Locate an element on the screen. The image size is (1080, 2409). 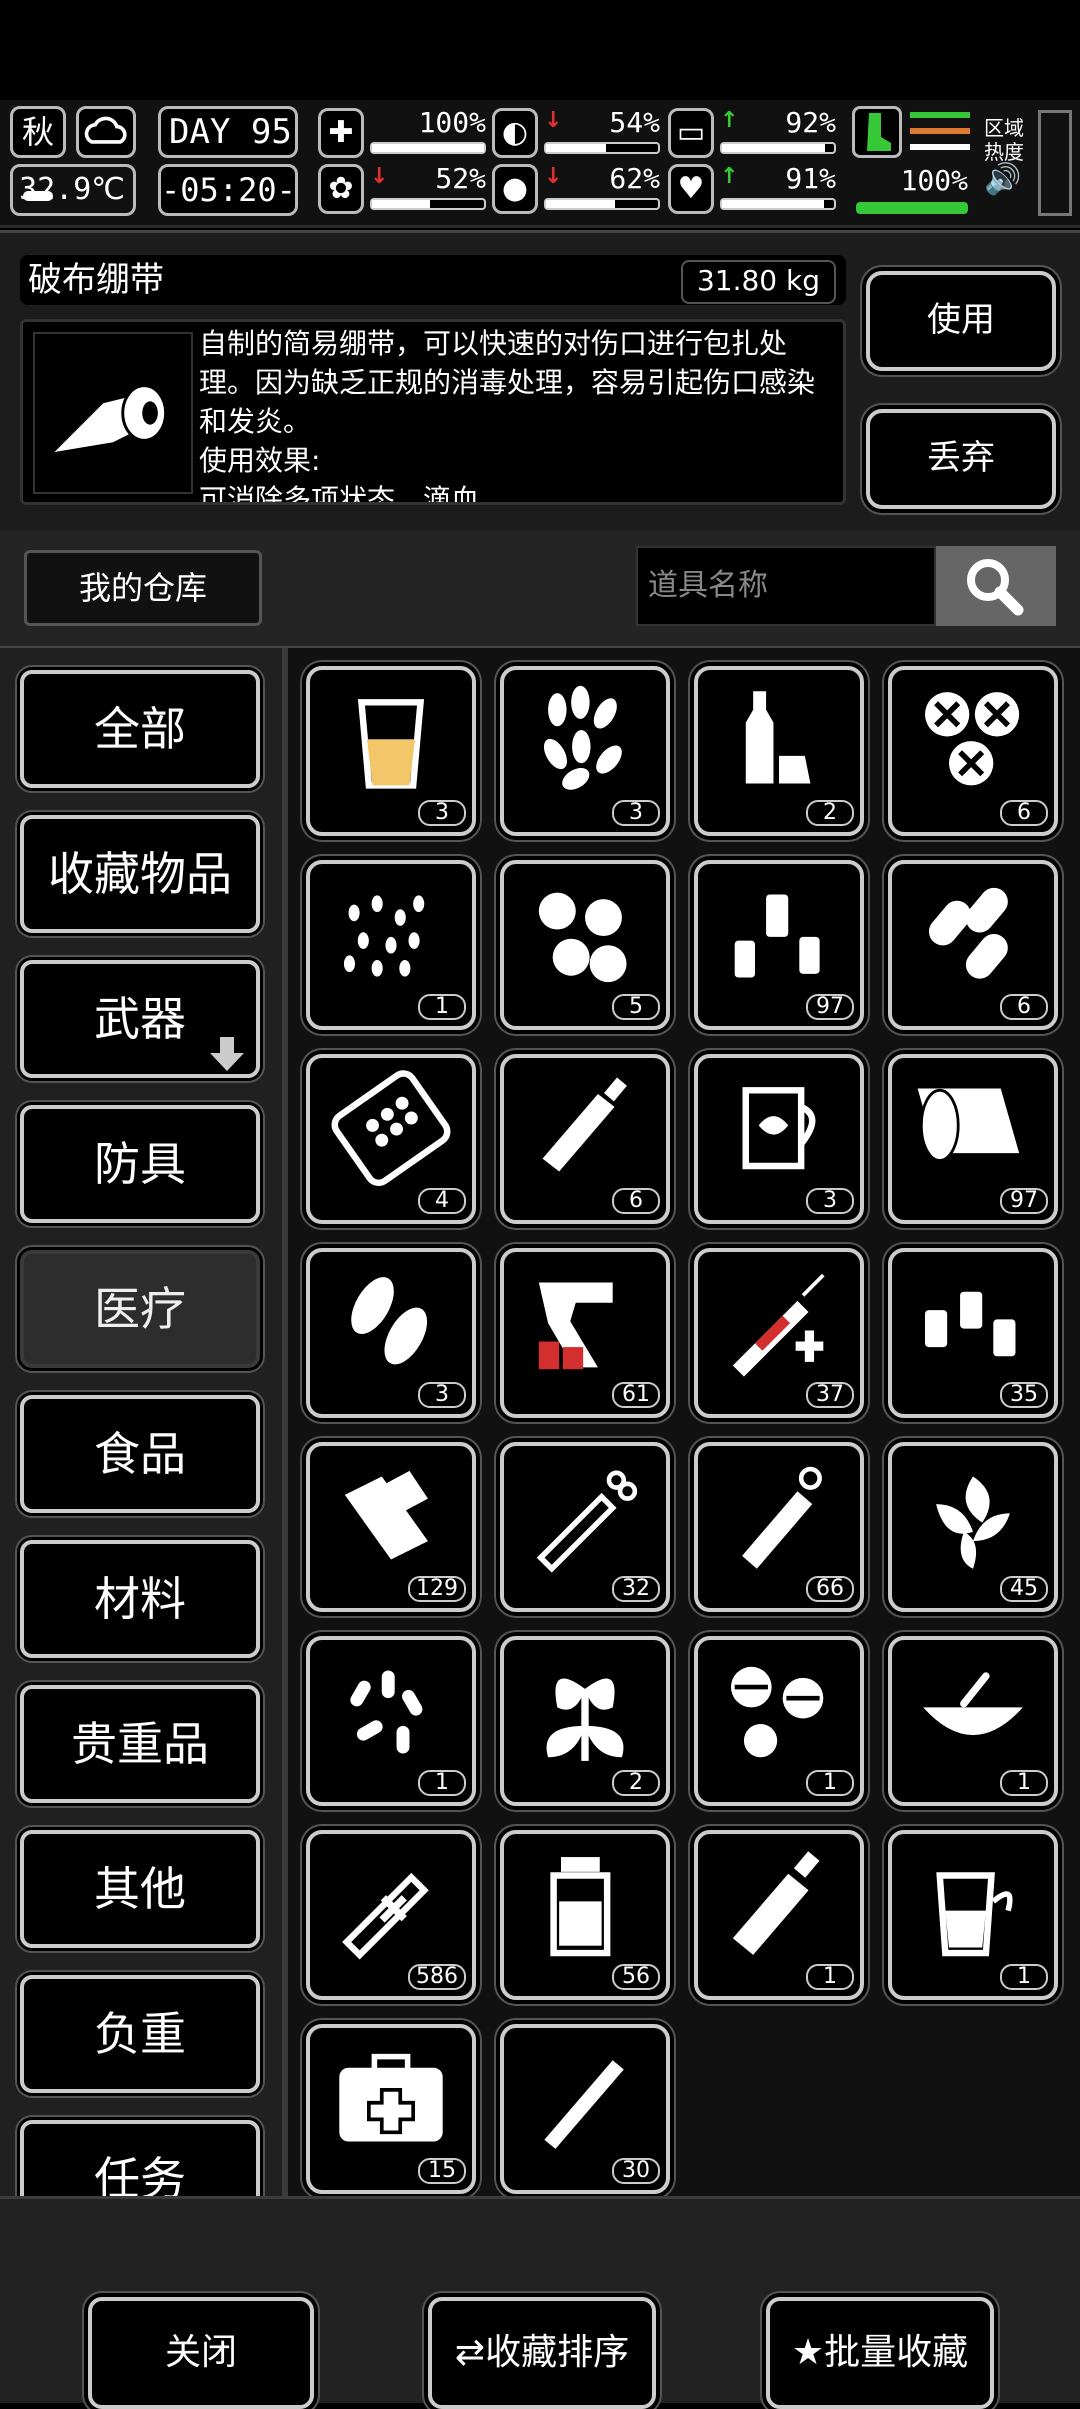
category-label: 贵重品 is located at coordinates (140, 1744).